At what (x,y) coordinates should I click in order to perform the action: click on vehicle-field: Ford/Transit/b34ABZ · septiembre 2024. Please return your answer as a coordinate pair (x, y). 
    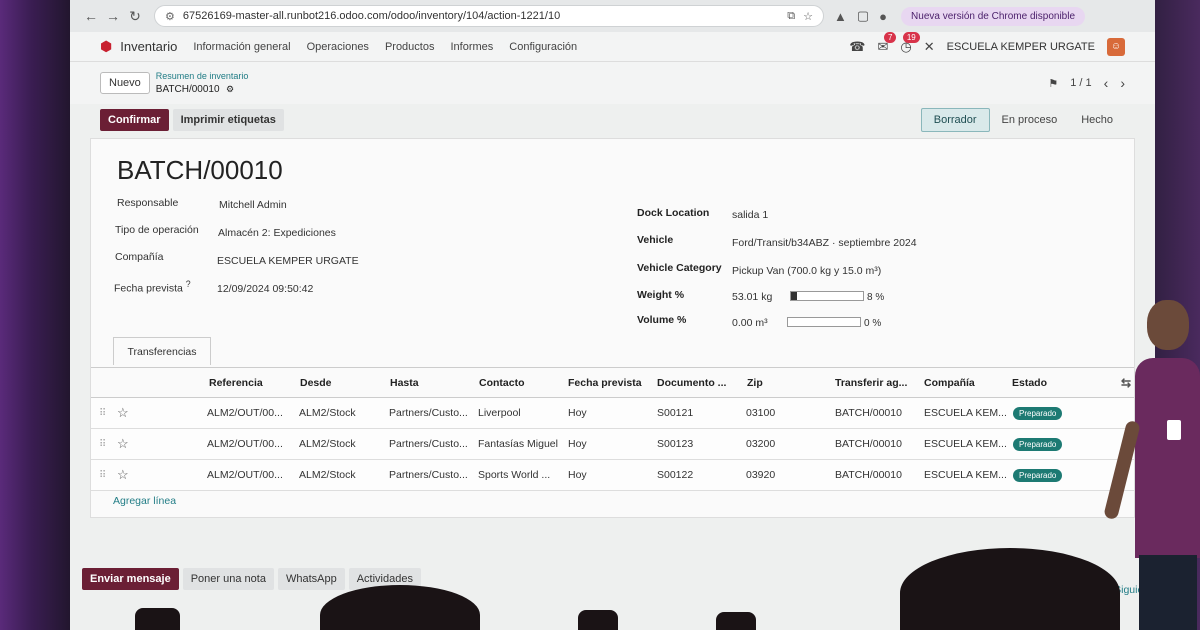
    Looking at the image, I should click on (824, 243).